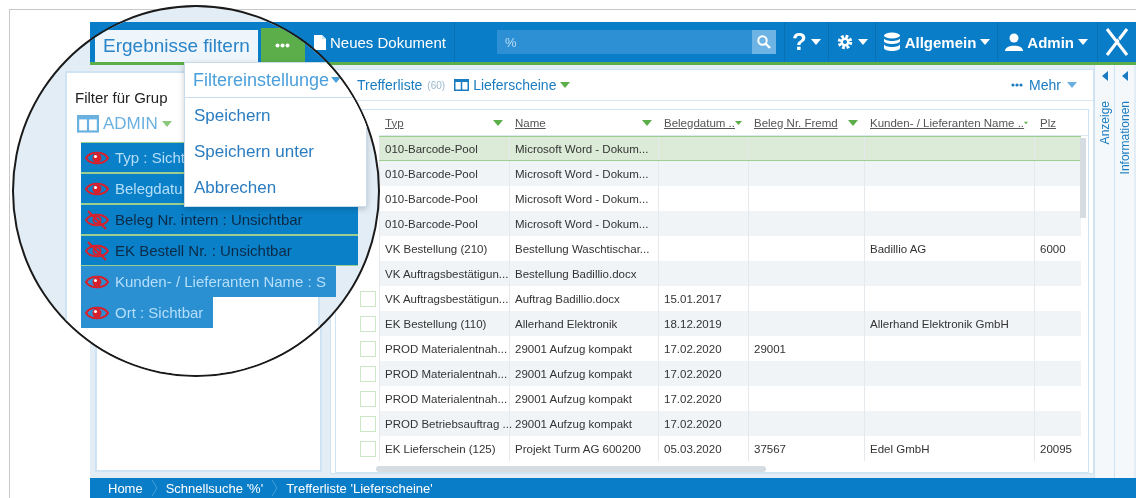 This screenshot has width=1136, height=498. Describe the element at coordinates (770, 348) in the screenshot. I see `table-cell: 29001` at that location.